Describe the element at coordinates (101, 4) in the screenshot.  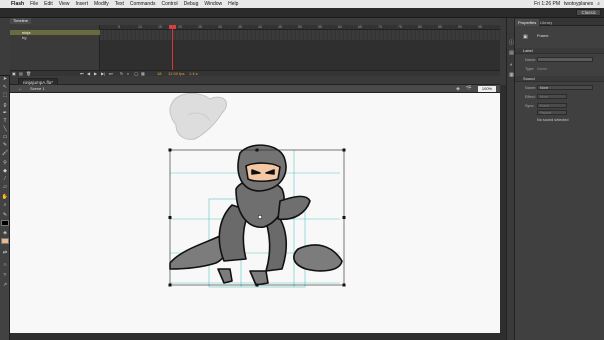
I see `menu-modify: Modify` at that location.